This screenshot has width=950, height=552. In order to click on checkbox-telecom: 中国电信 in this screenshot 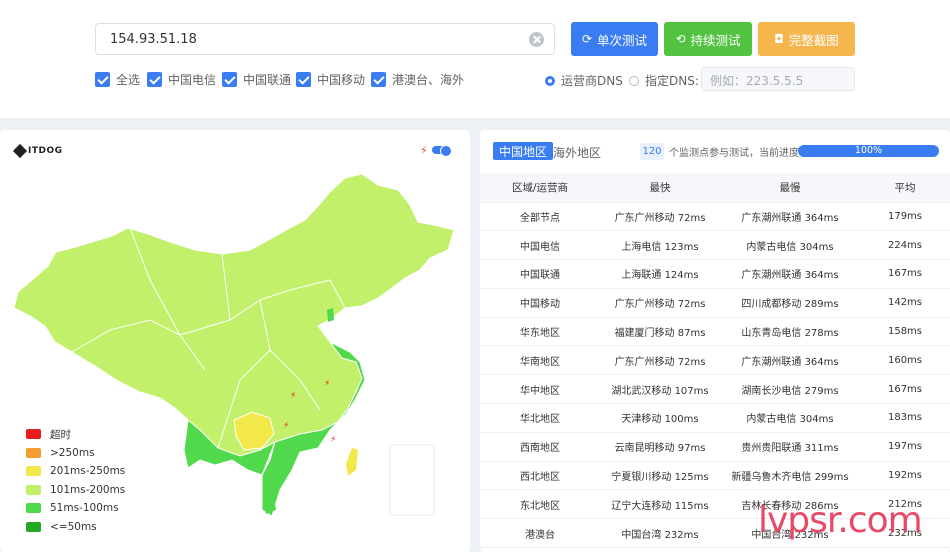, I will do `click(181, 79)`.